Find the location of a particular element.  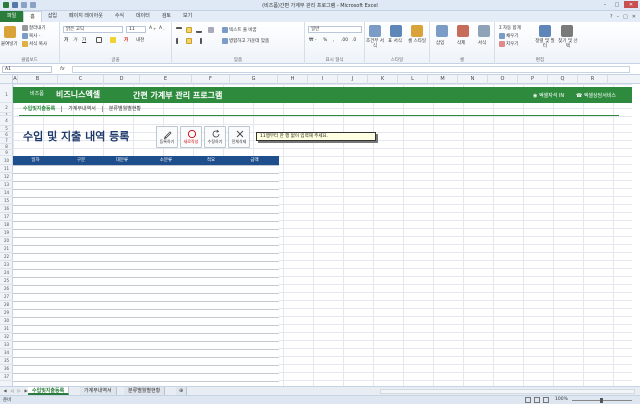

sheet-tab-income-expense: 수입및지출등록 is located at coordinates (49, 391).